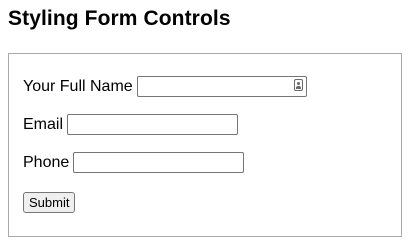 The width and height of the screenshot is (412, 246). I want to click on full-name-label: Your Full Name, so click(78, 86).